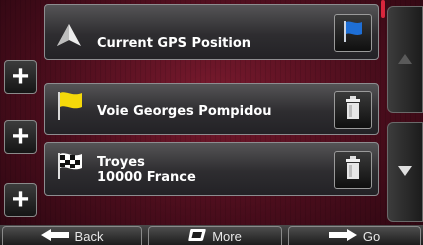 The width and height of the screenshot is (423, 245). Describe the element at coordinates (146, 177) in the screenshot. I see `waypoint-postcode-label: 10000 France` at that location.